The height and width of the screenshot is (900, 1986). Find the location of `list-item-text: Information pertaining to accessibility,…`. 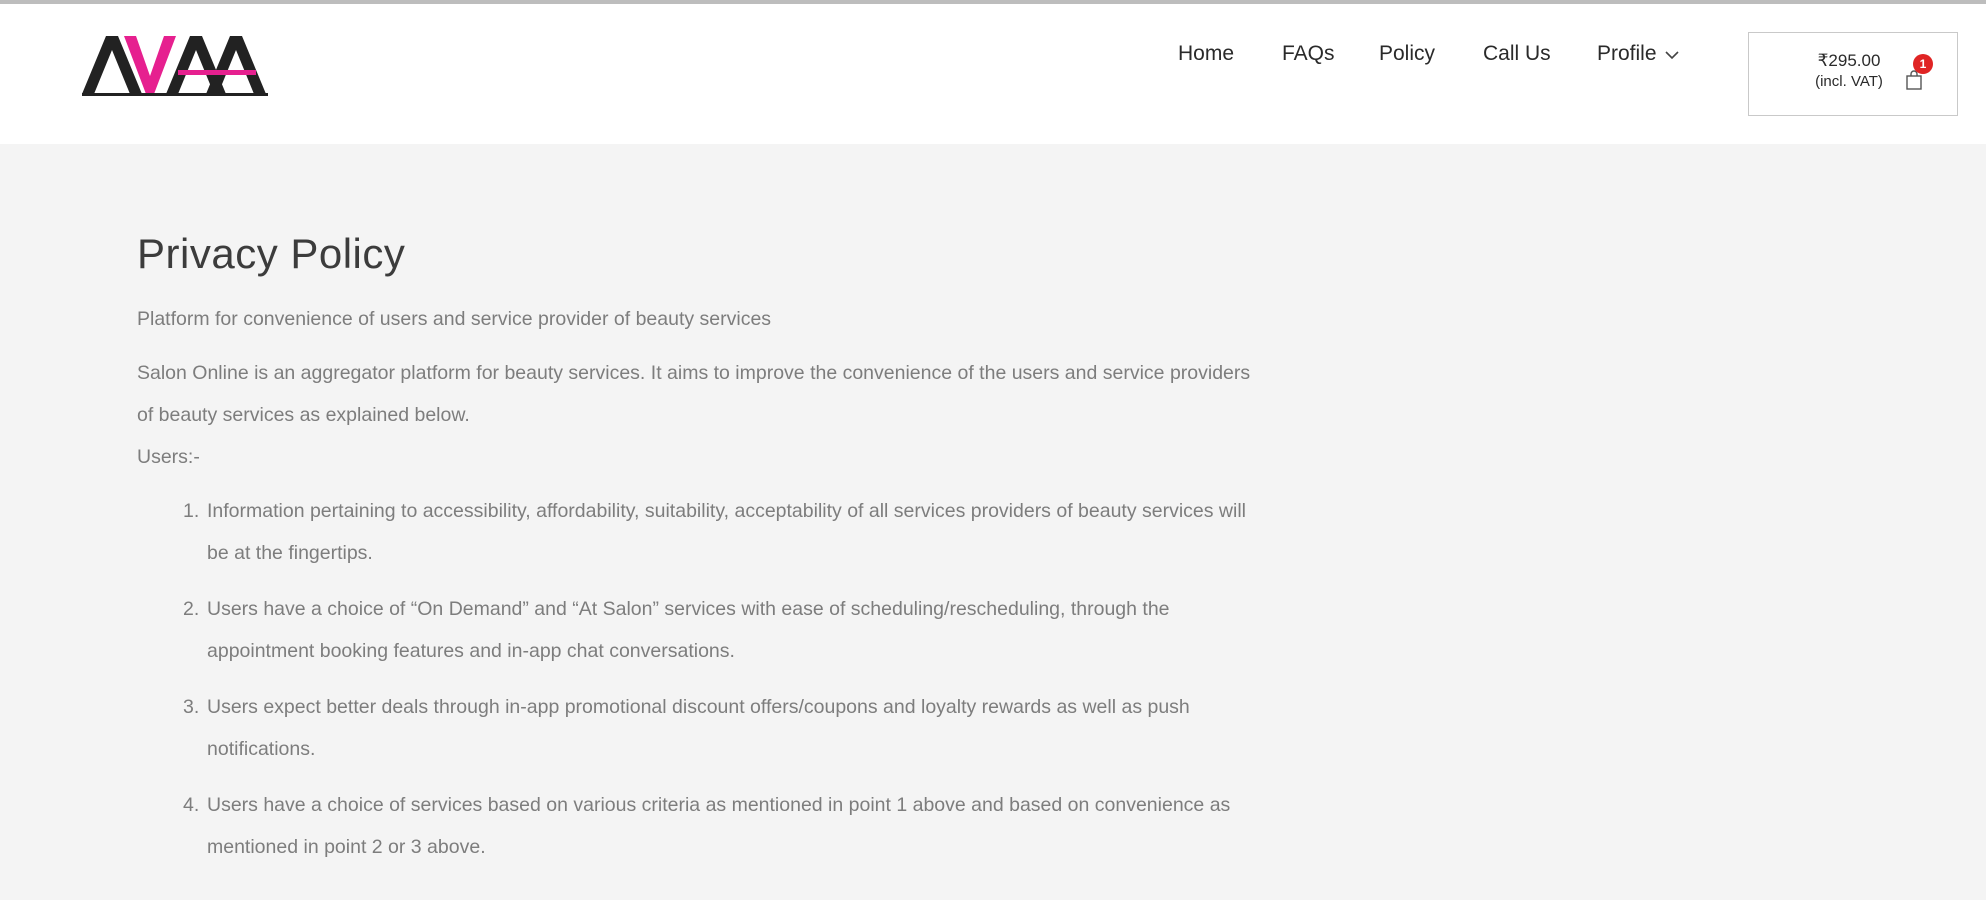

list-item-text: Information pertaining to accessibility,… is located at coordinates (727, 532).